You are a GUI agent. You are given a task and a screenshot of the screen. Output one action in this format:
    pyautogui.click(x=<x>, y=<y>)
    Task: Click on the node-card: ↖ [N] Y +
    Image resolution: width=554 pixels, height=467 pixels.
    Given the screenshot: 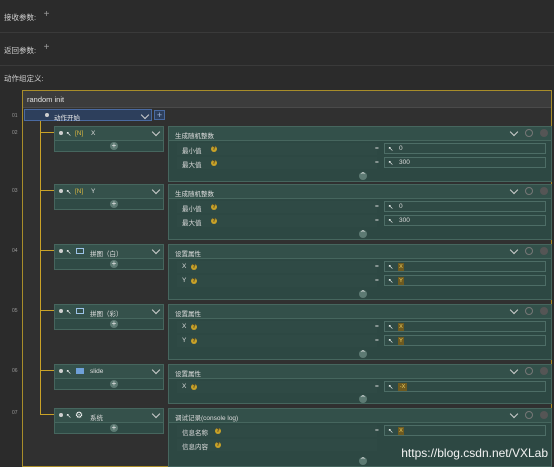 What is the action you would take?
    pyautogui.click(x=109, y=197)
    